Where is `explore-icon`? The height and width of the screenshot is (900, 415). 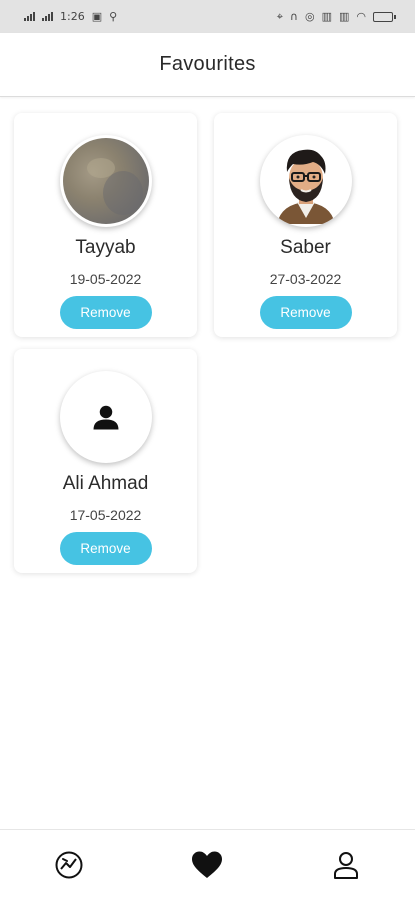 explore-icon is located at coordinates (69, 865).